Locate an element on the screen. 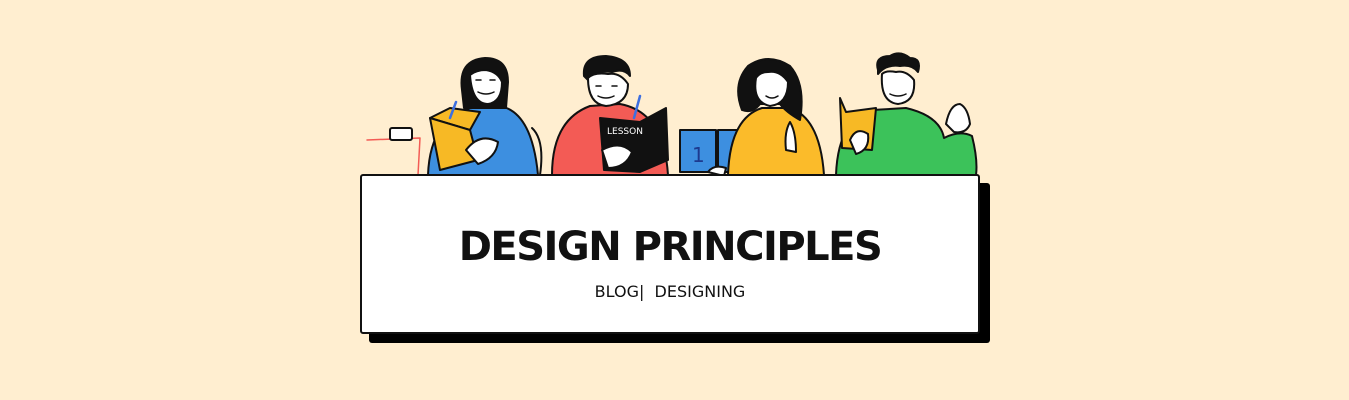  banner-topic: DESIGNING is located at coordinates (700, 291).